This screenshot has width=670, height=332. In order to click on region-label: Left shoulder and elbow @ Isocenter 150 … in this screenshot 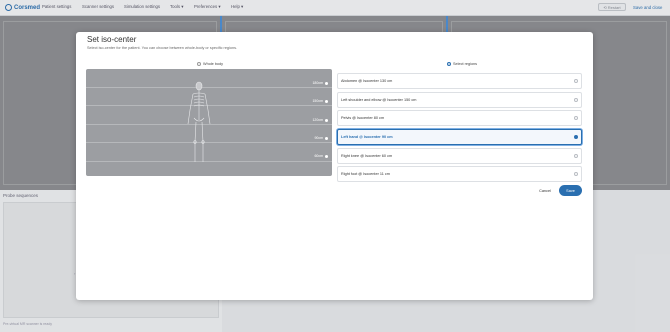, I will do `click(379, 100)`.